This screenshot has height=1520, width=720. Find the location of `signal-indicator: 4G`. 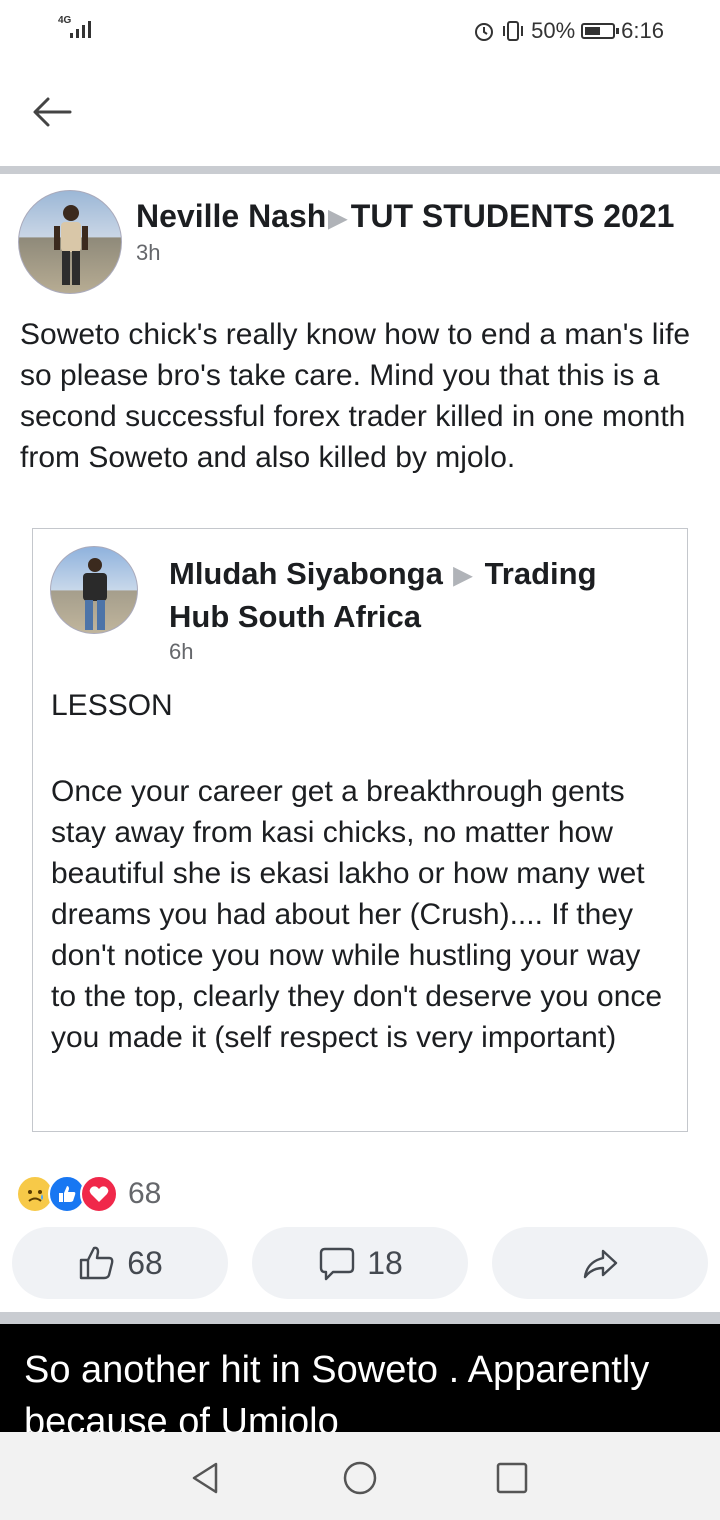

signal-indicator: 4G is located at coordinates (78, 29).